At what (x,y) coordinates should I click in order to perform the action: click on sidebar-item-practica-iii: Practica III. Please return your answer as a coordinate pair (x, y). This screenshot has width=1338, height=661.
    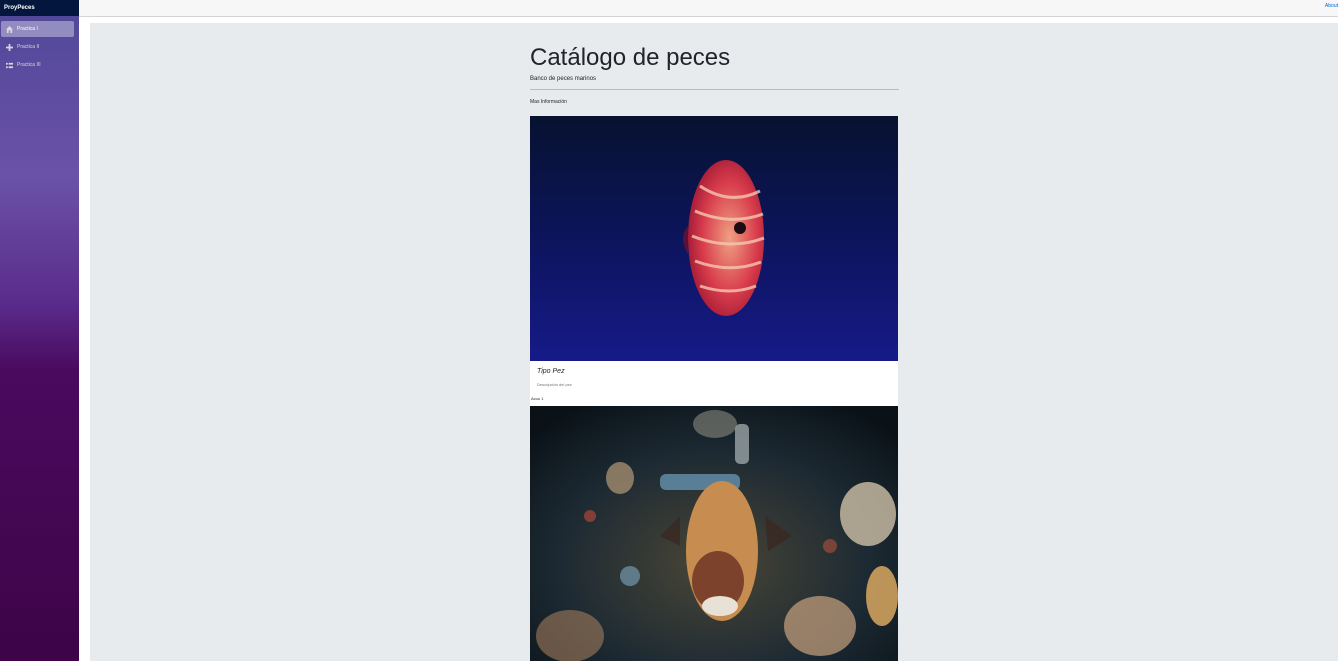
    Looking at the image, I should click on (37, 65).